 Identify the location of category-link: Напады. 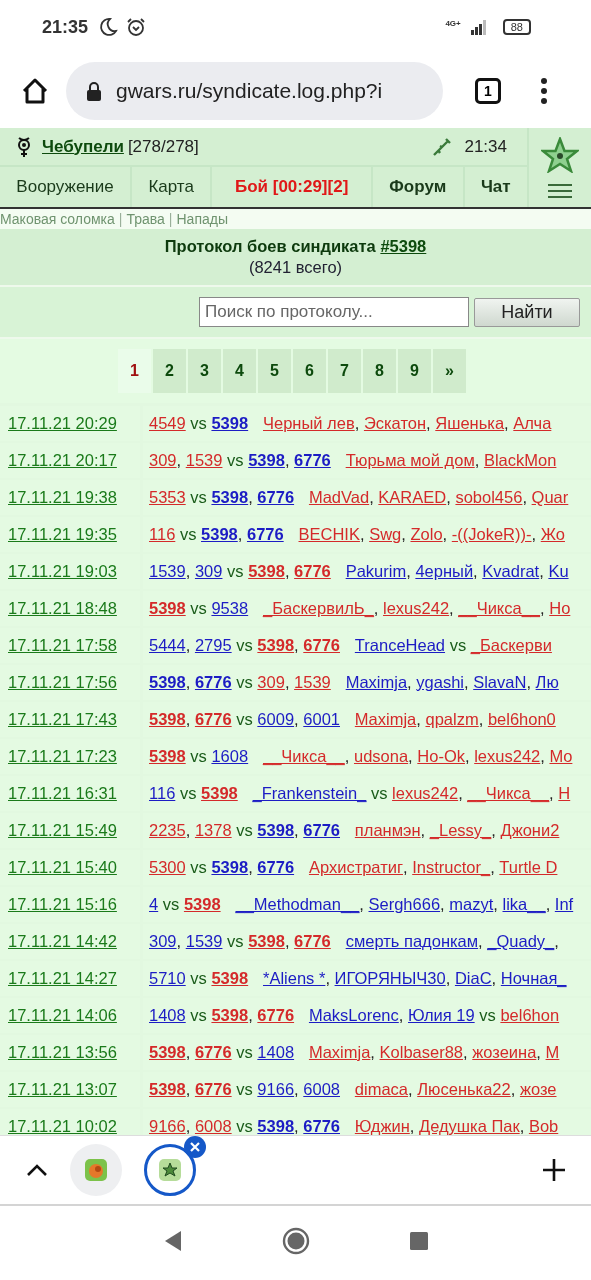
(202, 219).